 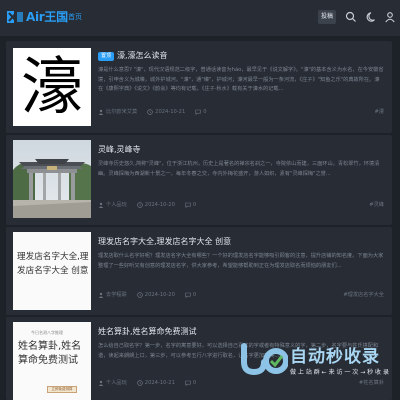 I want to click on temple-gate-image, so click(x=52, y=179).